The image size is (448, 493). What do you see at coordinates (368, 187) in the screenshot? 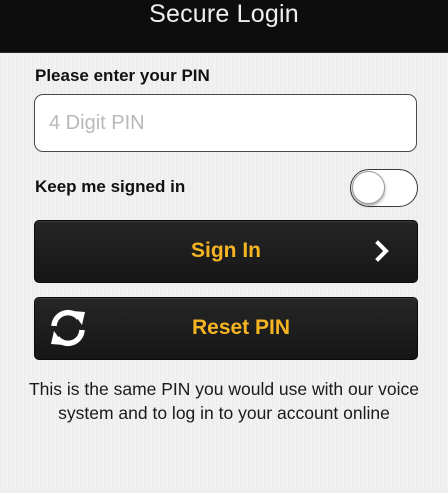
I see `toggle-knob` at bounding box center [368, 187].